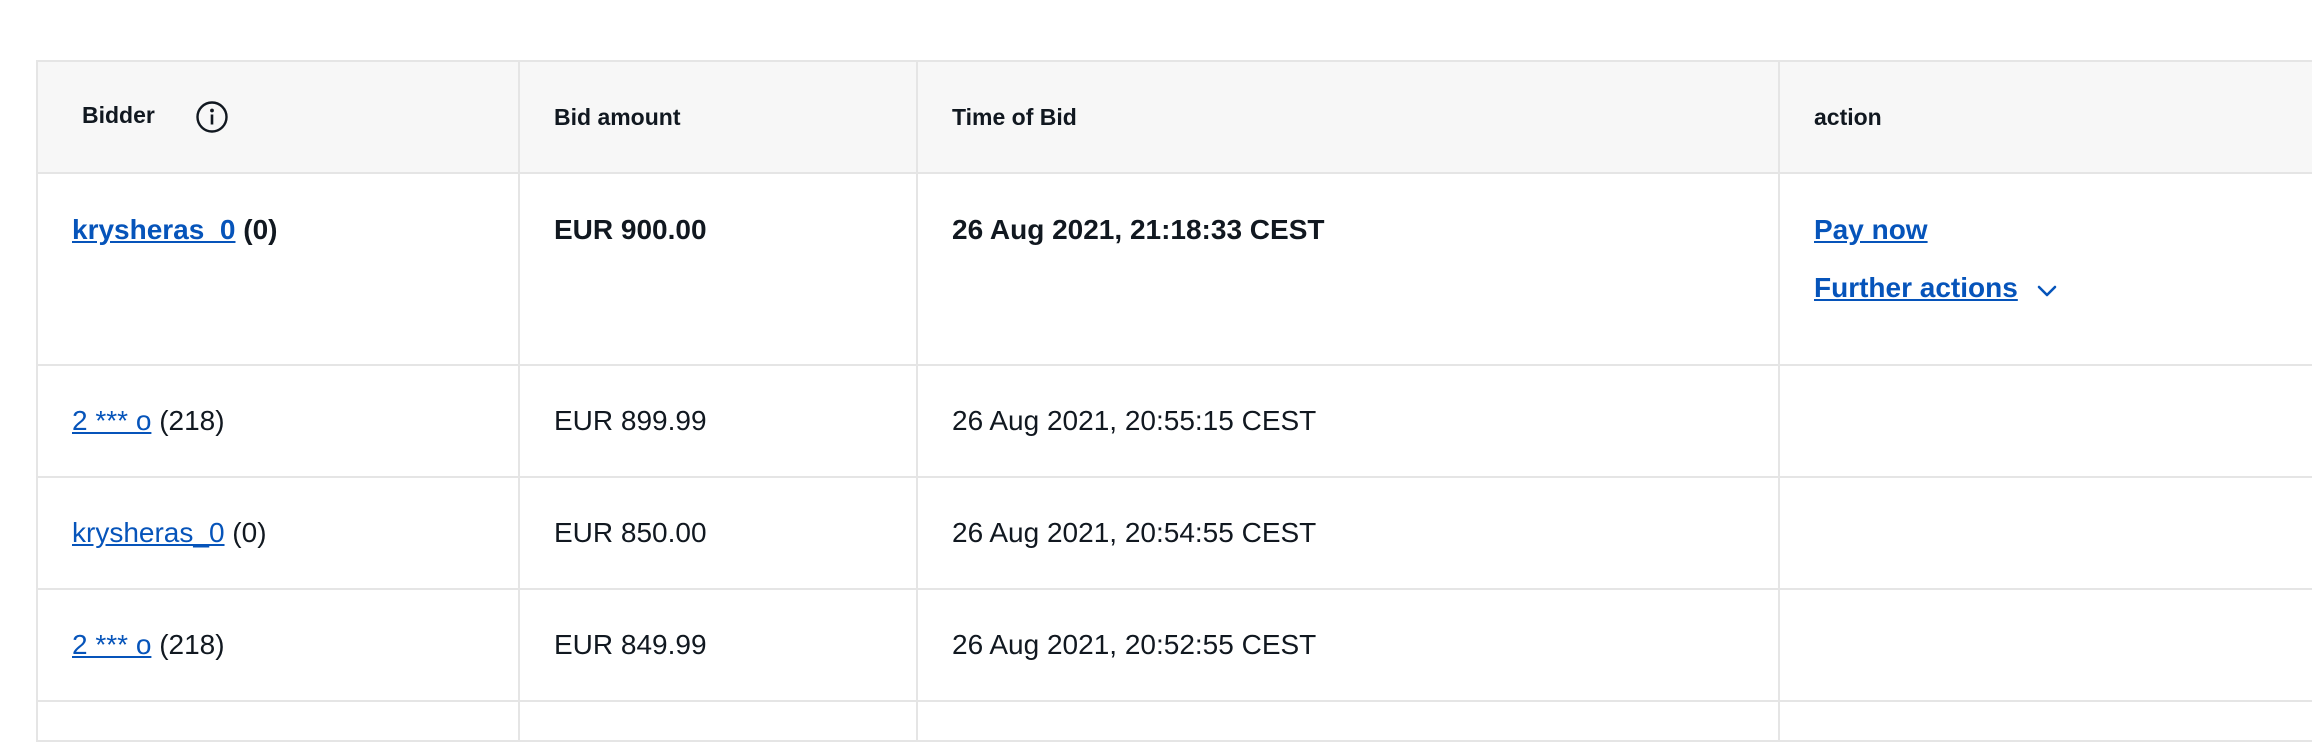  Describe the element at coordinates (1871, 230) in the screenshot. I see `pay-now-link: Pay now` at that location.